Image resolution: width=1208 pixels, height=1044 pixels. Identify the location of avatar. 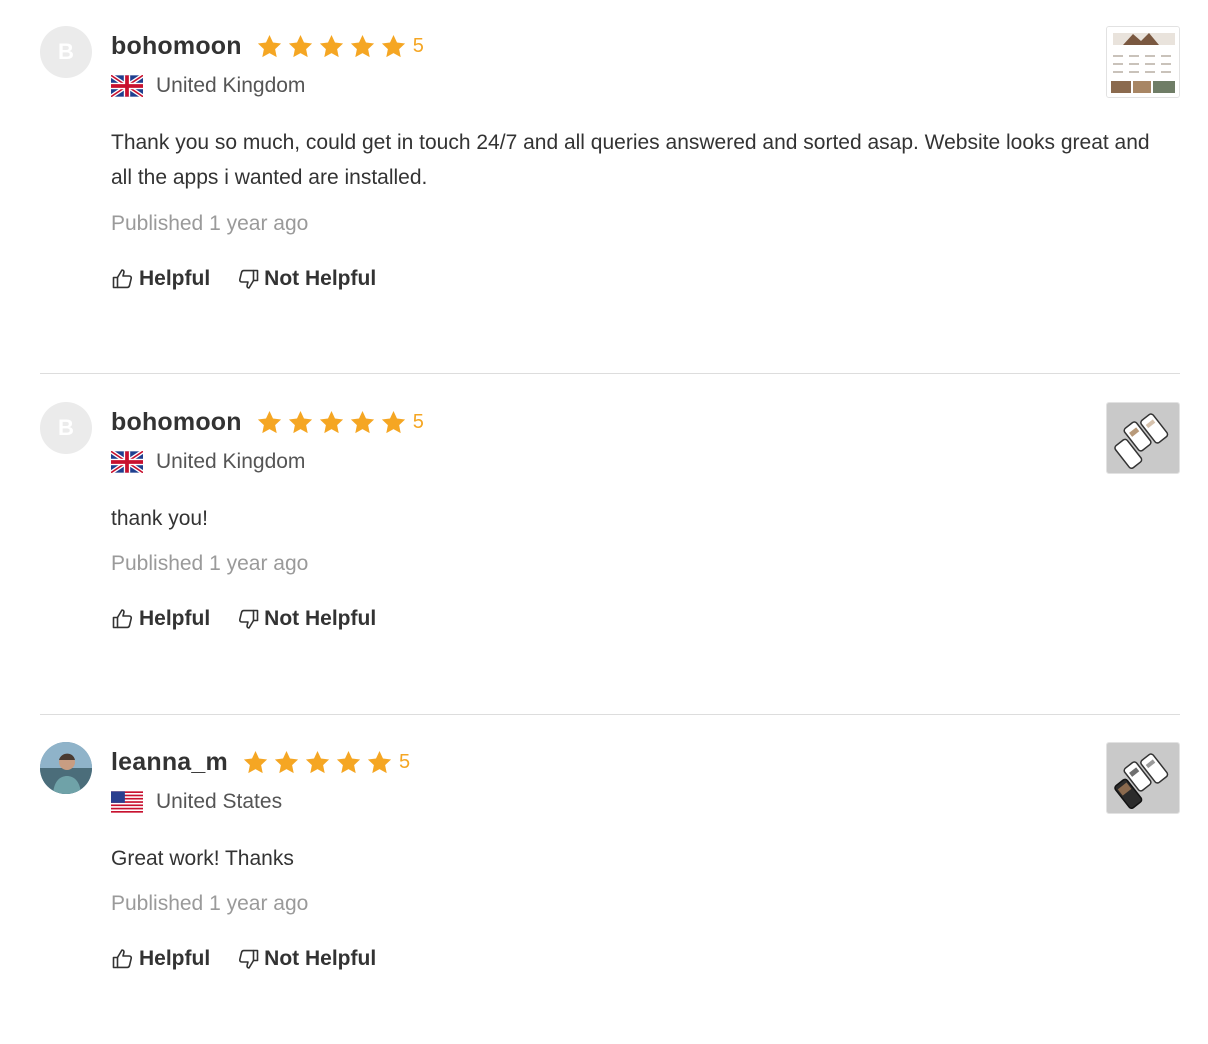
(66, 768).